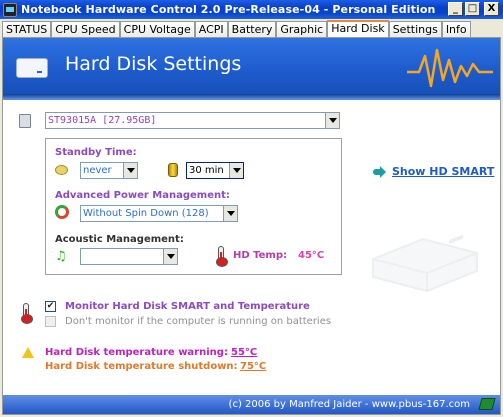  I want to click on header-banner: Hard Disk Settings, so click(251, 66).